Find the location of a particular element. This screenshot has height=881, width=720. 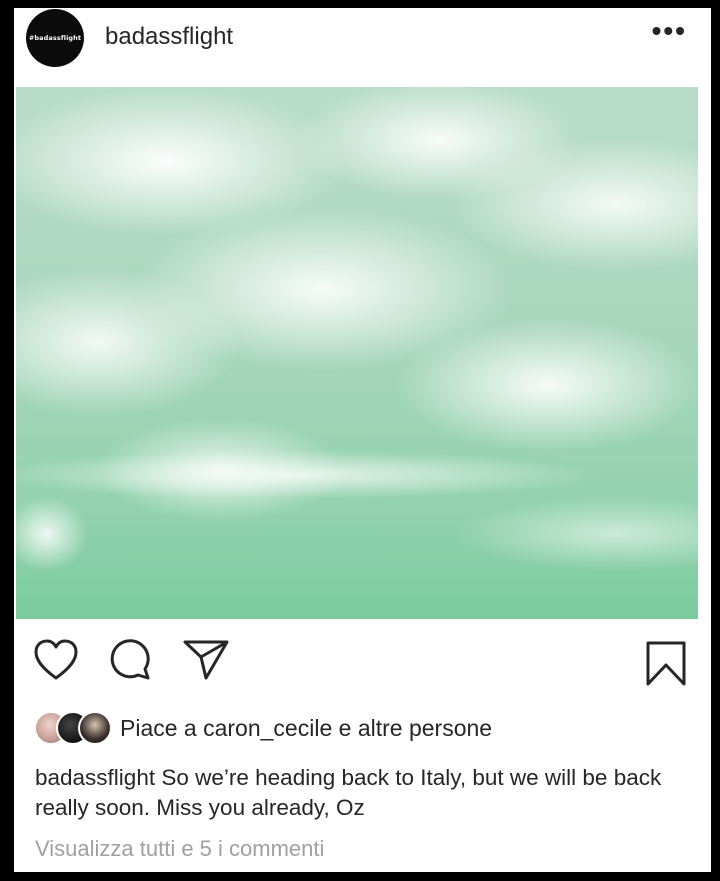

caption-author: badassflight is located at coordinates (95, 777).